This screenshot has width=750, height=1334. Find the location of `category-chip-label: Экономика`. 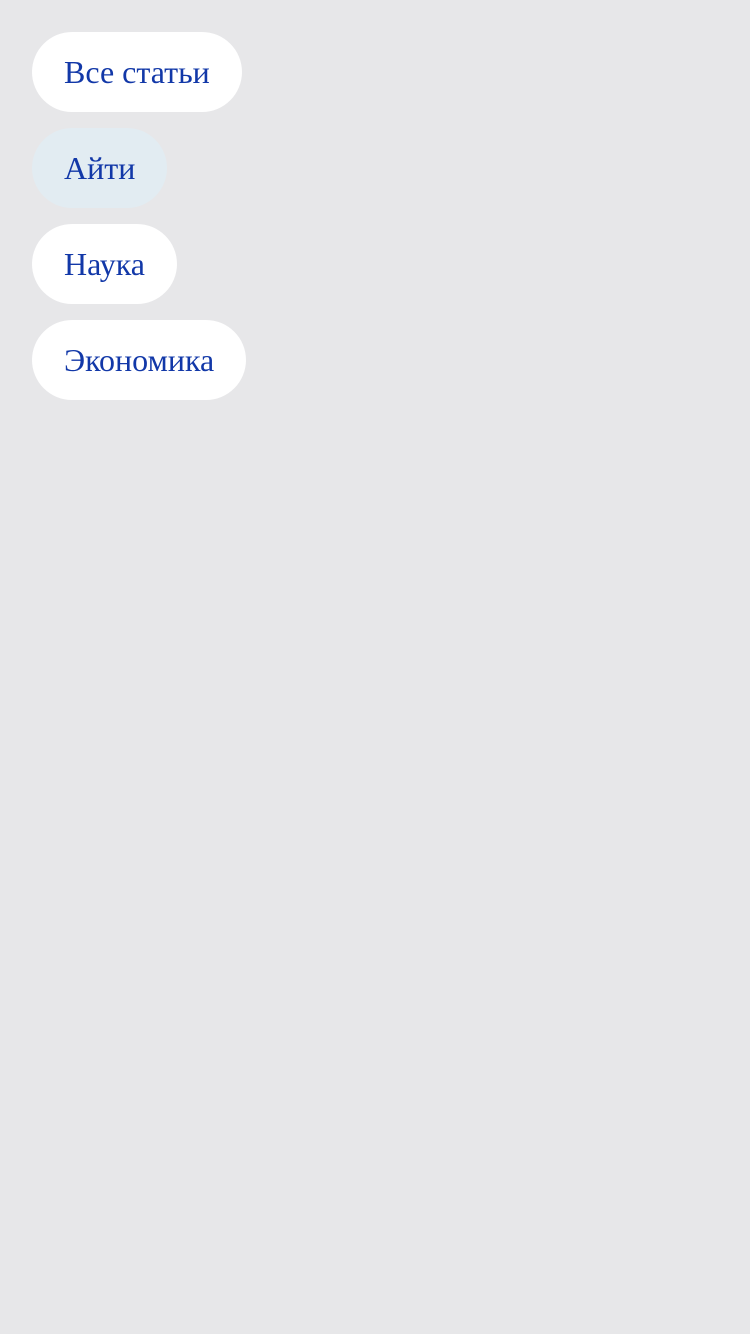

category-chip-label: Экономика is located at coordinates (139, 360).